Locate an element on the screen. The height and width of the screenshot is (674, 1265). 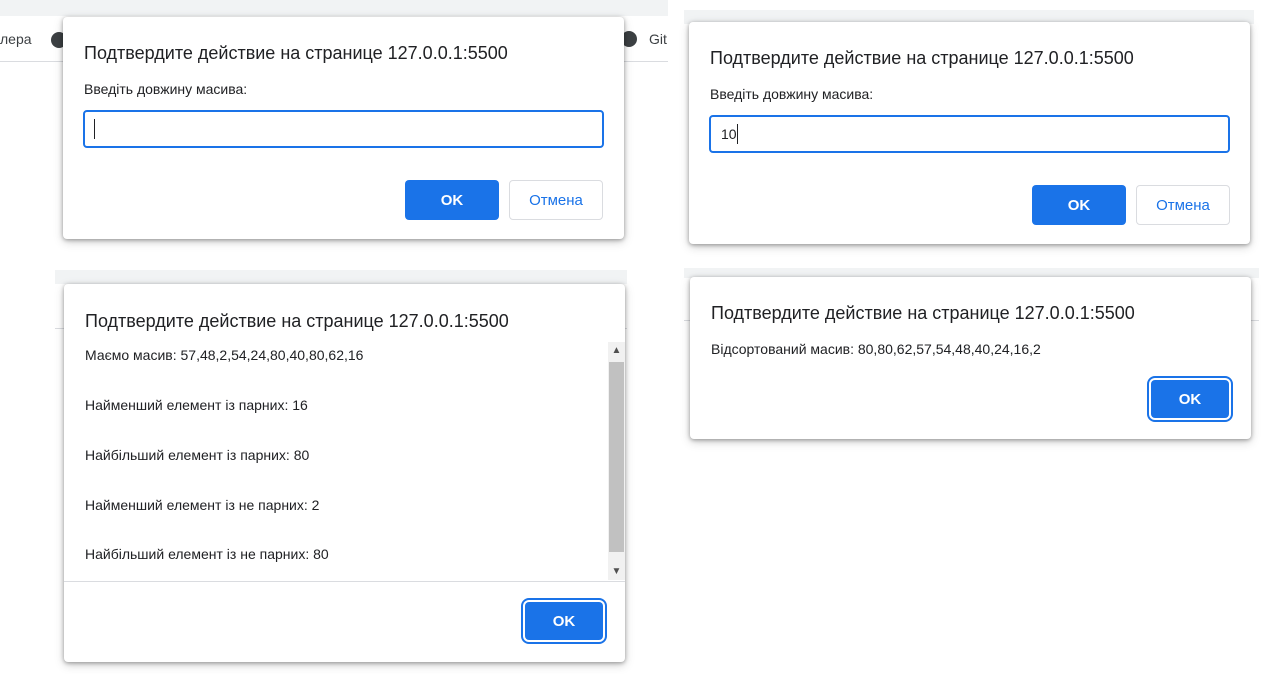
length-input: 10 is located at coordinates (969, 134).